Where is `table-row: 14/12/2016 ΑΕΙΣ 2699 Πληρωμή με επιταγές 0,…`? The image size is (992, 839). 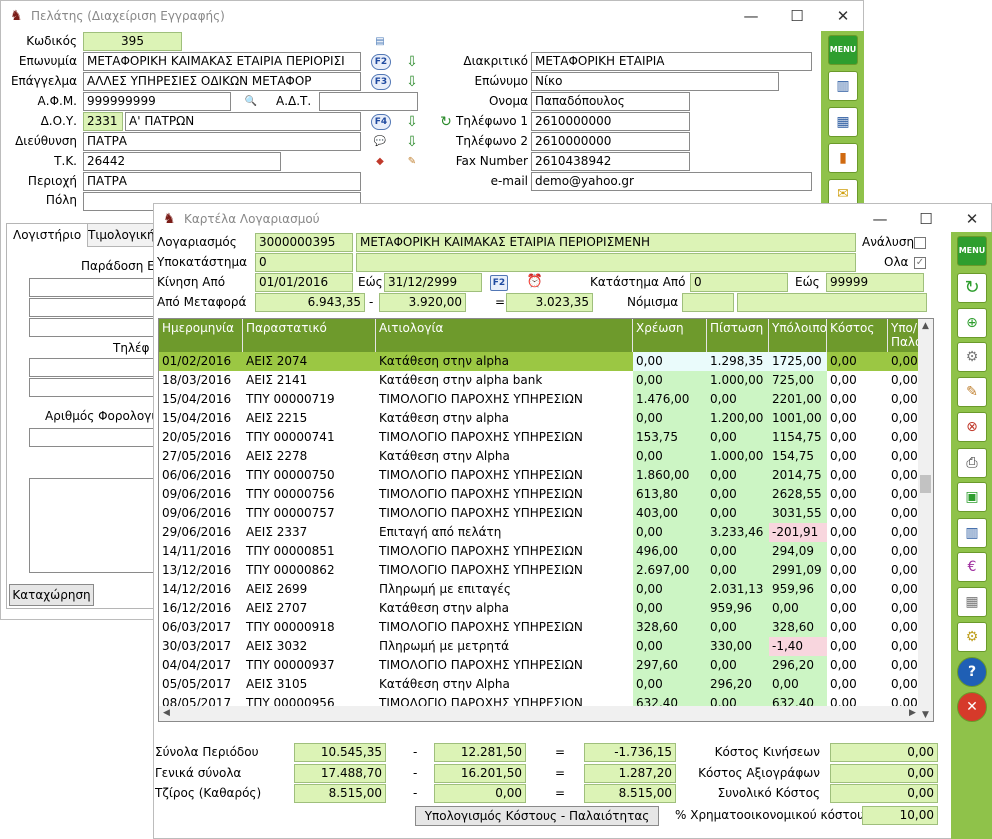
table-row: 14/12/2016 ΑΕΙΣ 2699 Πληρωμή με επιταγές 0,… is located at coordinates (539, 589).